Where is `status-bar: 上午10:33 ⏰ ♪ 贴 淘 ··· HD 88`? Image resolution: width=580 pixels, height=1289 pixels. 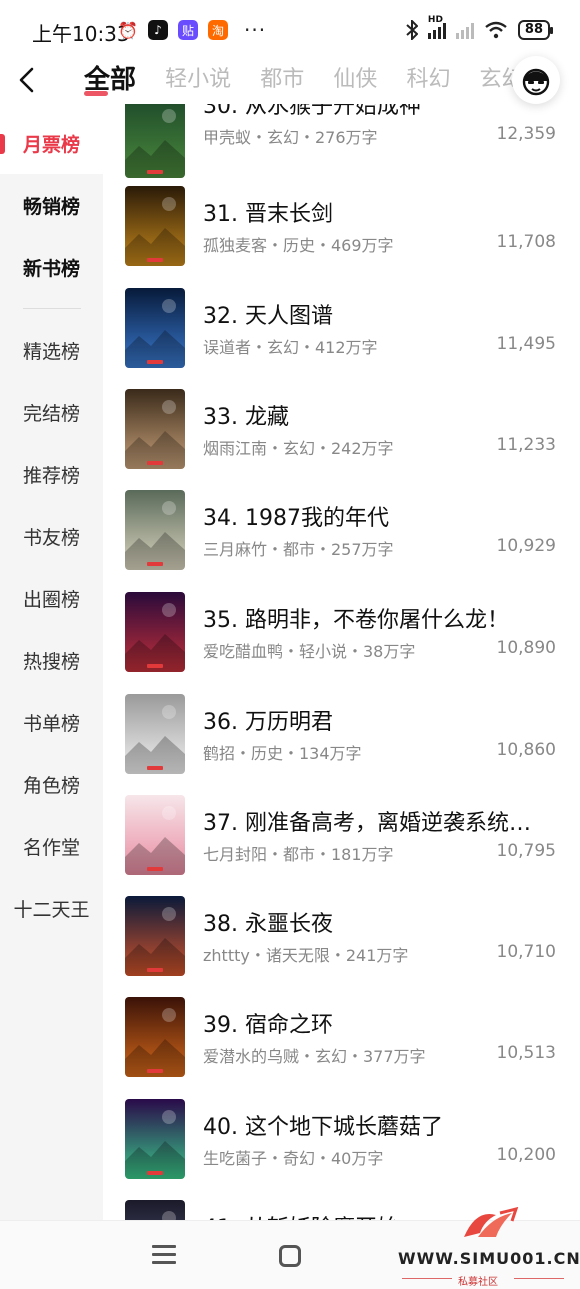 status-bar: 上午10:33 ⏰ ♪ 贴 淘 ··· HD 88 is located at coordinates (290, 30).